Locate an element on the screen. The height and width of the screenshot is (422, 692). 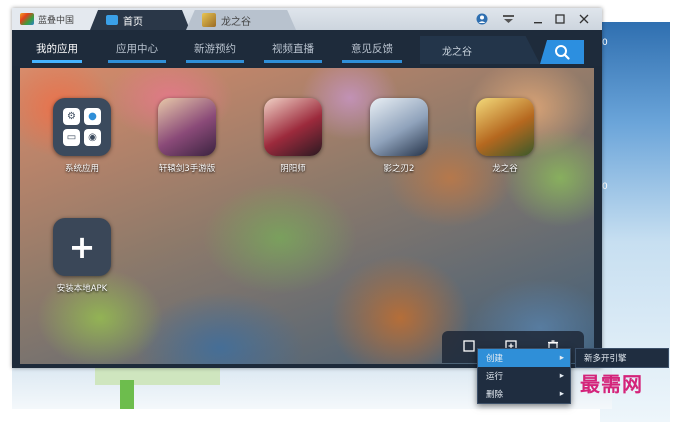
camera-icon: ◉ is located at coordinates (92, 137).